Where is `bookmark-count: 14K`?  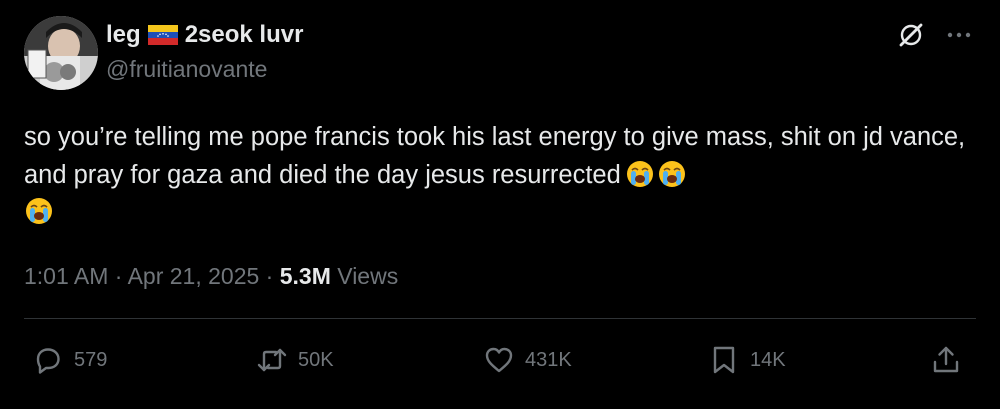 bookmark-count: 14K is located at coordinates (768, 359).